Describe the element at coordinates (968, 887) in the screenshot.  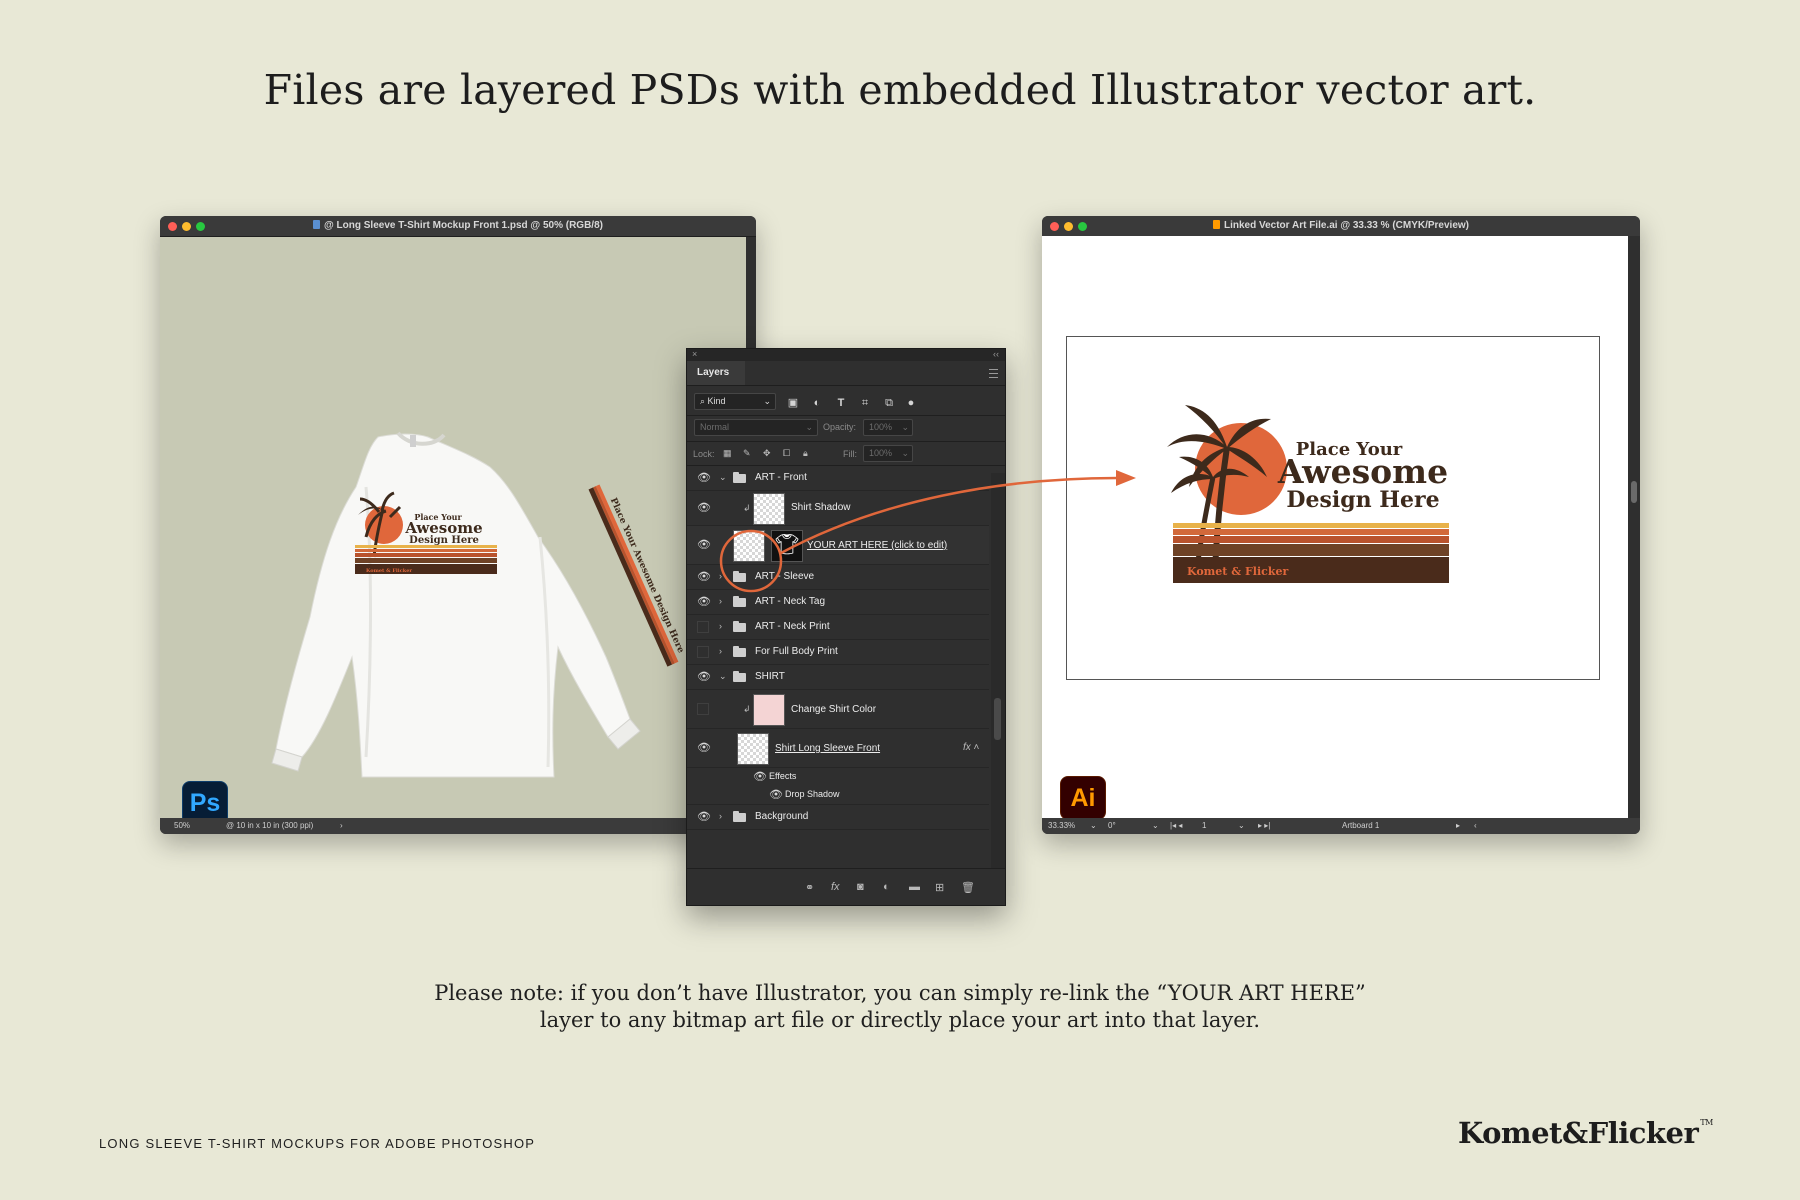
I see `trash-icon: 🗑︎` at that location.